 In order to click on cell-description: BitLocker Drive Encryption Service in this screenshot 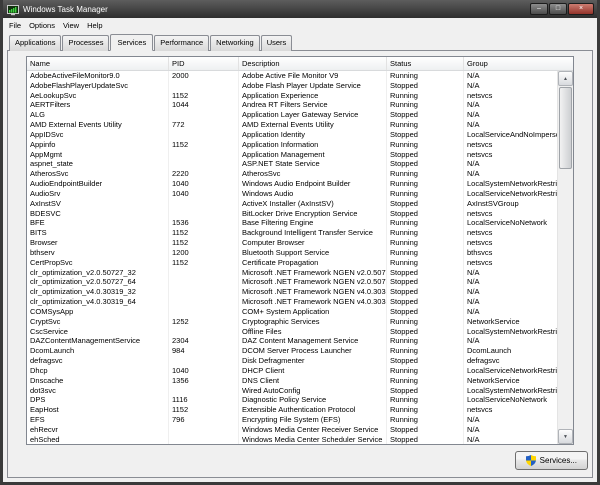, I will do `click(313, 213)`.